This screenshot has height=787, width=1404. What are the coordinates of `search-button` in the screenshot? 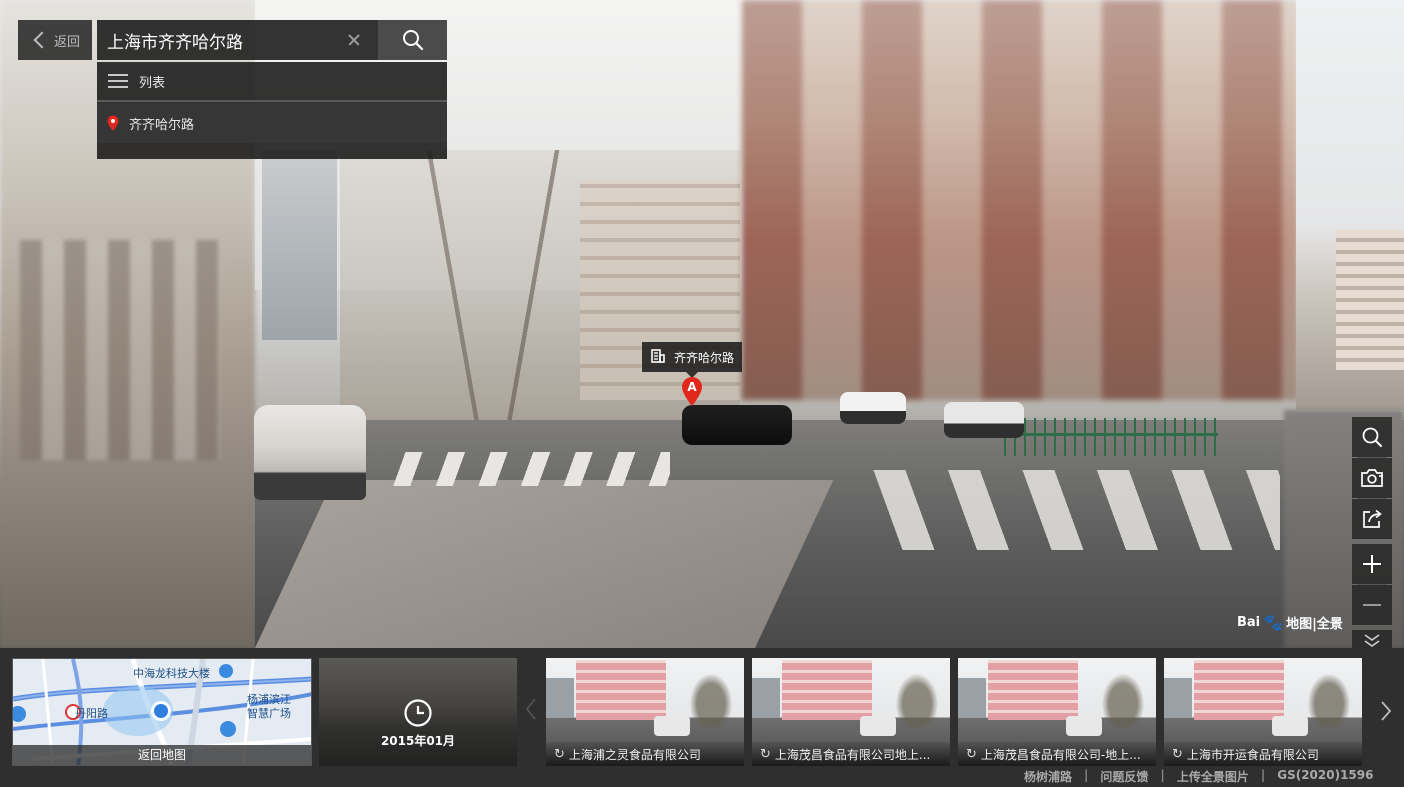 It's located at (412, 40).